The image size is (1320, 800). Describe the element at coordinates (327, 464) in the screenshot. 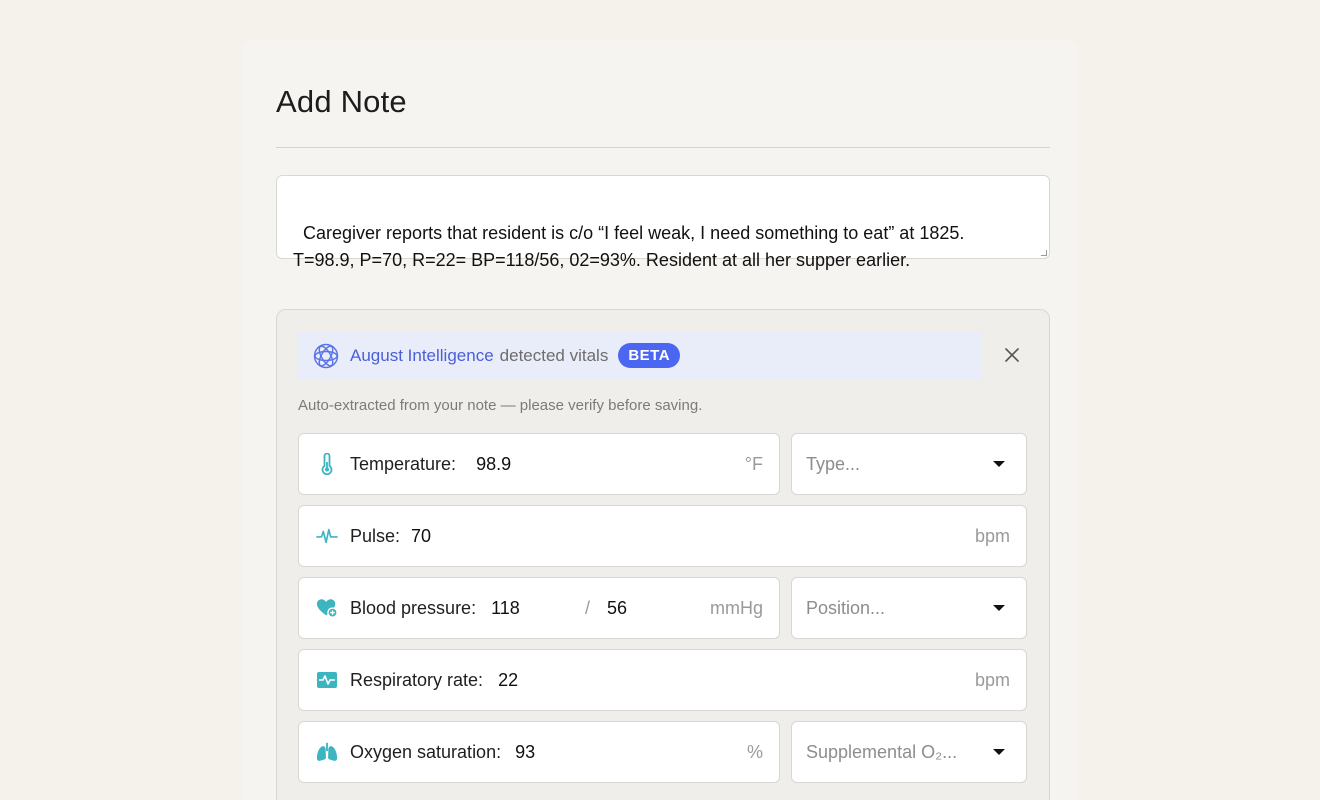

I see `thermometer-icon` at that location.